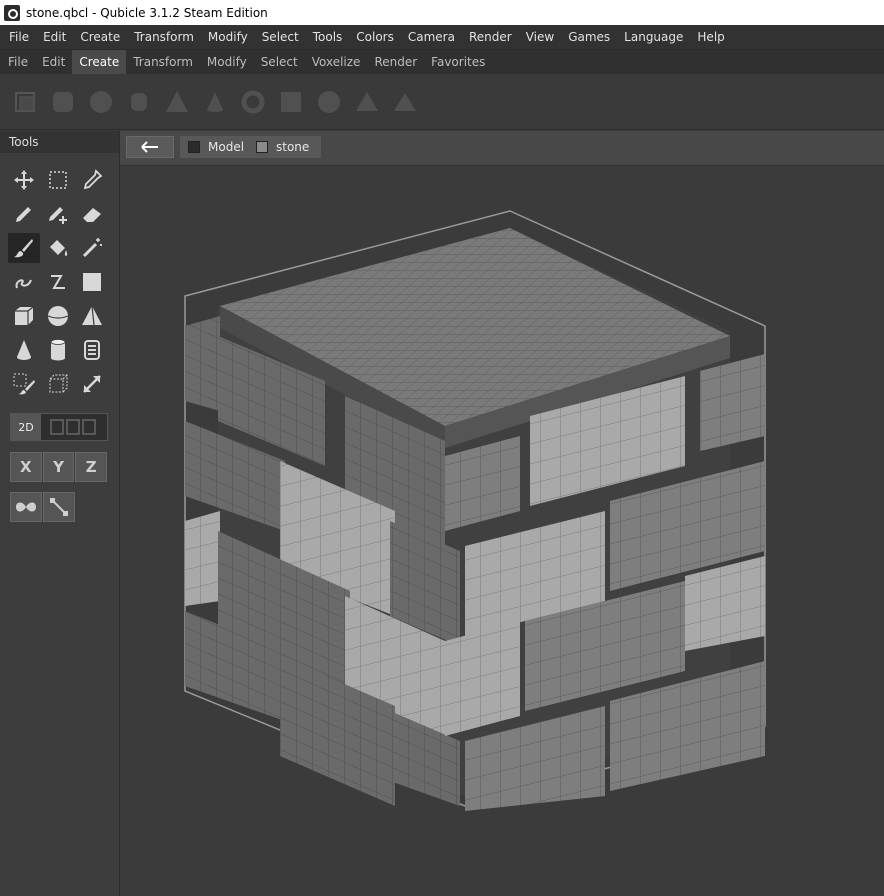 The image size is (884, 896). Describe the element at coordinates (58, 180) in the screenshot. I see `select-rect-icon` at that location.